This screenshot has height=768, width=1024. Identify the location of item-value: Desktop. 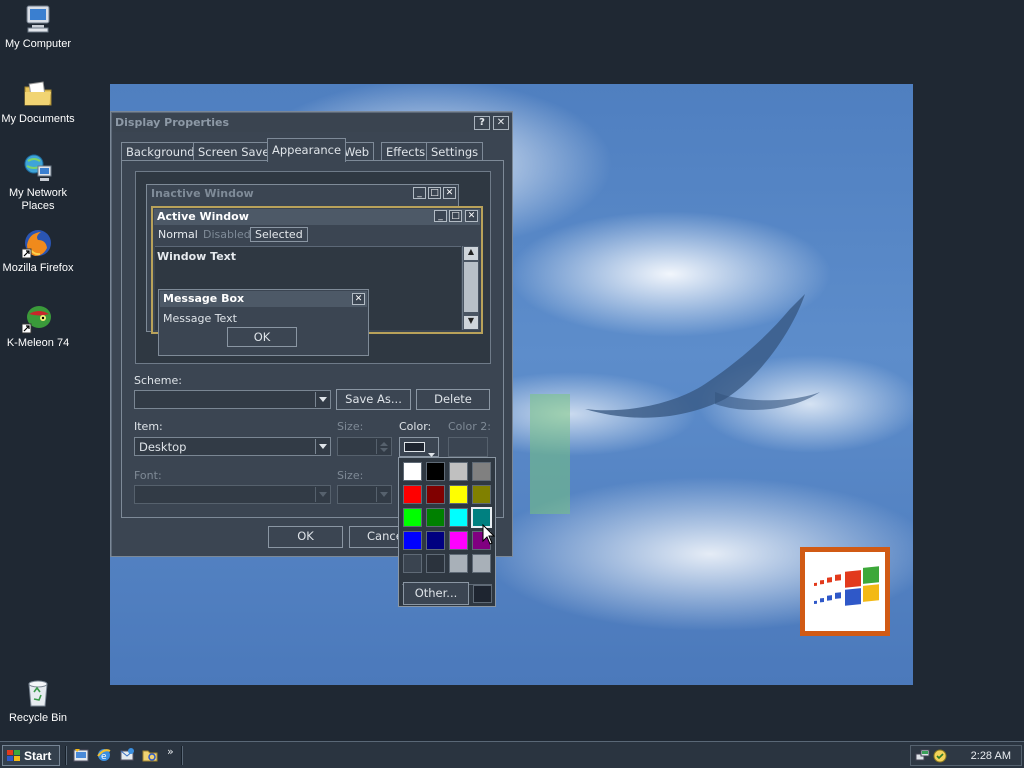
(163, 447).